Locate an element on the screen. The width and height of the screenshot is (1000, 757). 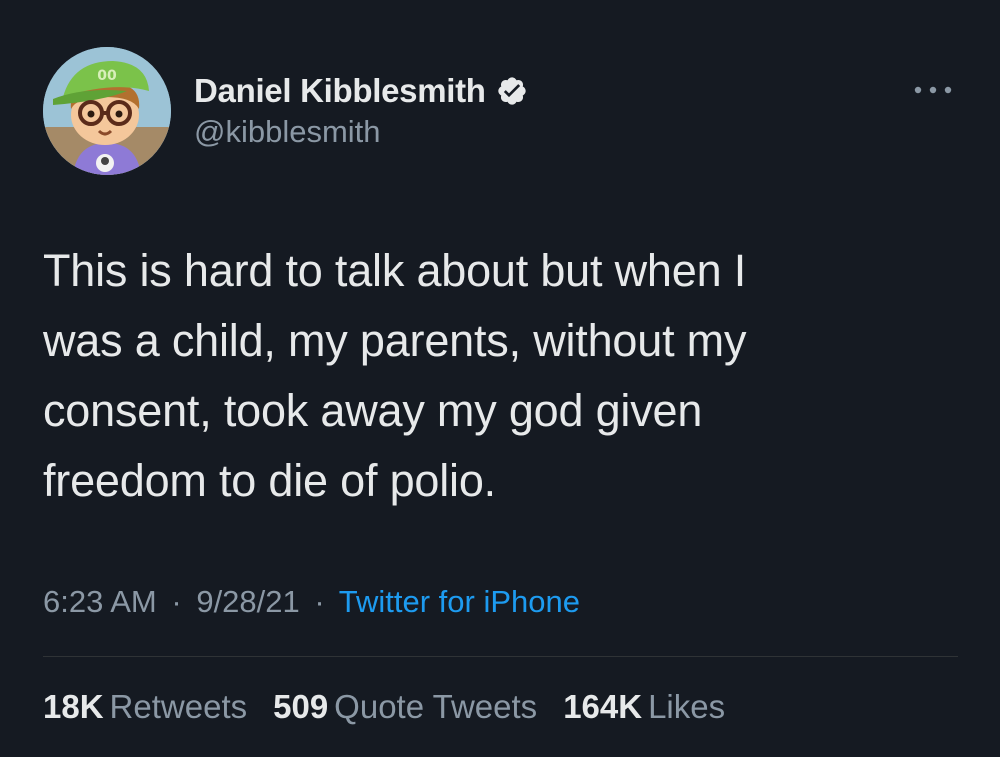
author-display-name: Daniel Kibblesmith is located at coordinates (340, 91).